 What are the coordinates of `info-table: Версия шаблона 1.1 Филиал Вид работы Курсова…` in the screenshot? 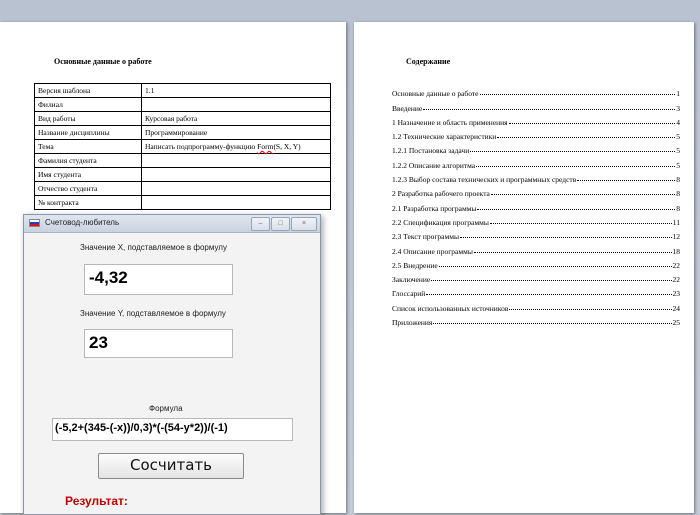 It's located at (182, 146).